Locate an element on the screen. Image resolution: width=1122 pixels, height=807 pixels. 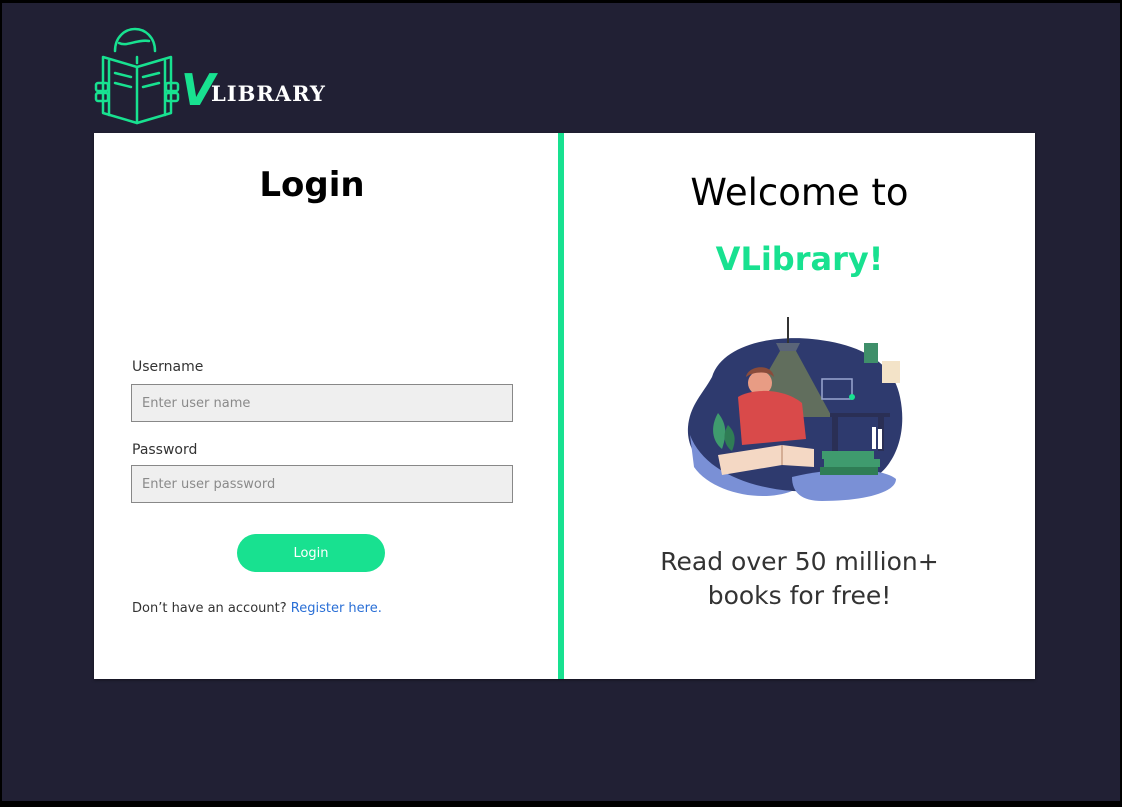
login-heading: Login is located at coordinates (312, 185).